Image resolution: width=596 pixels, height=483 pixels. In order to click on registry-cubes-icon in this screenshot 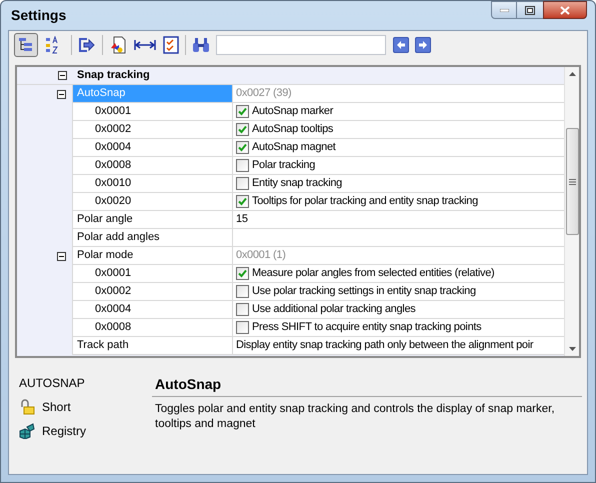, I will do `click(27, 431)`.